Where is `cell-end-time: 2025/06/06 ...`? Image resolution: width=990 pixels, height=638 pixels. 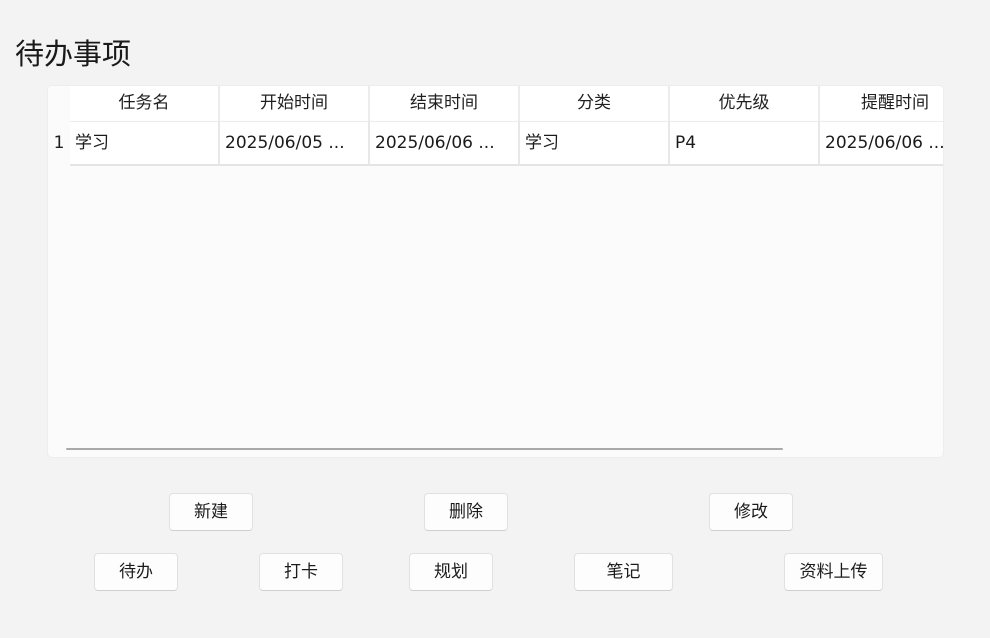 cell-end-time: 2025/06/06 ... is located at coordinates (445, 143).